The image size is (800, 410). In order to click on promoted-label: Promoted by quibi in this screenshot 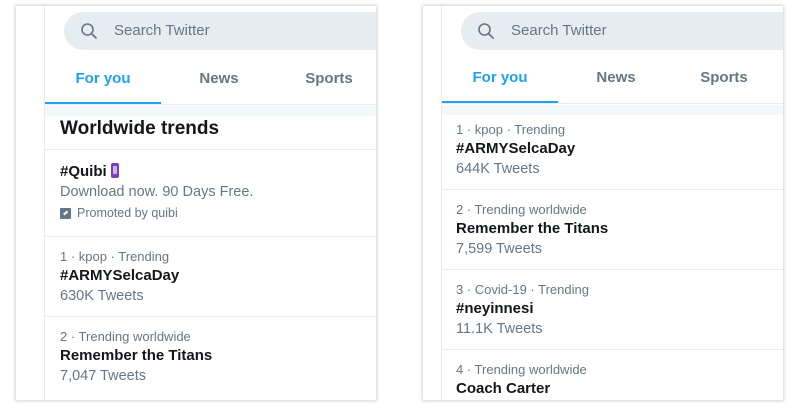, I will do `click(127, 213)`.